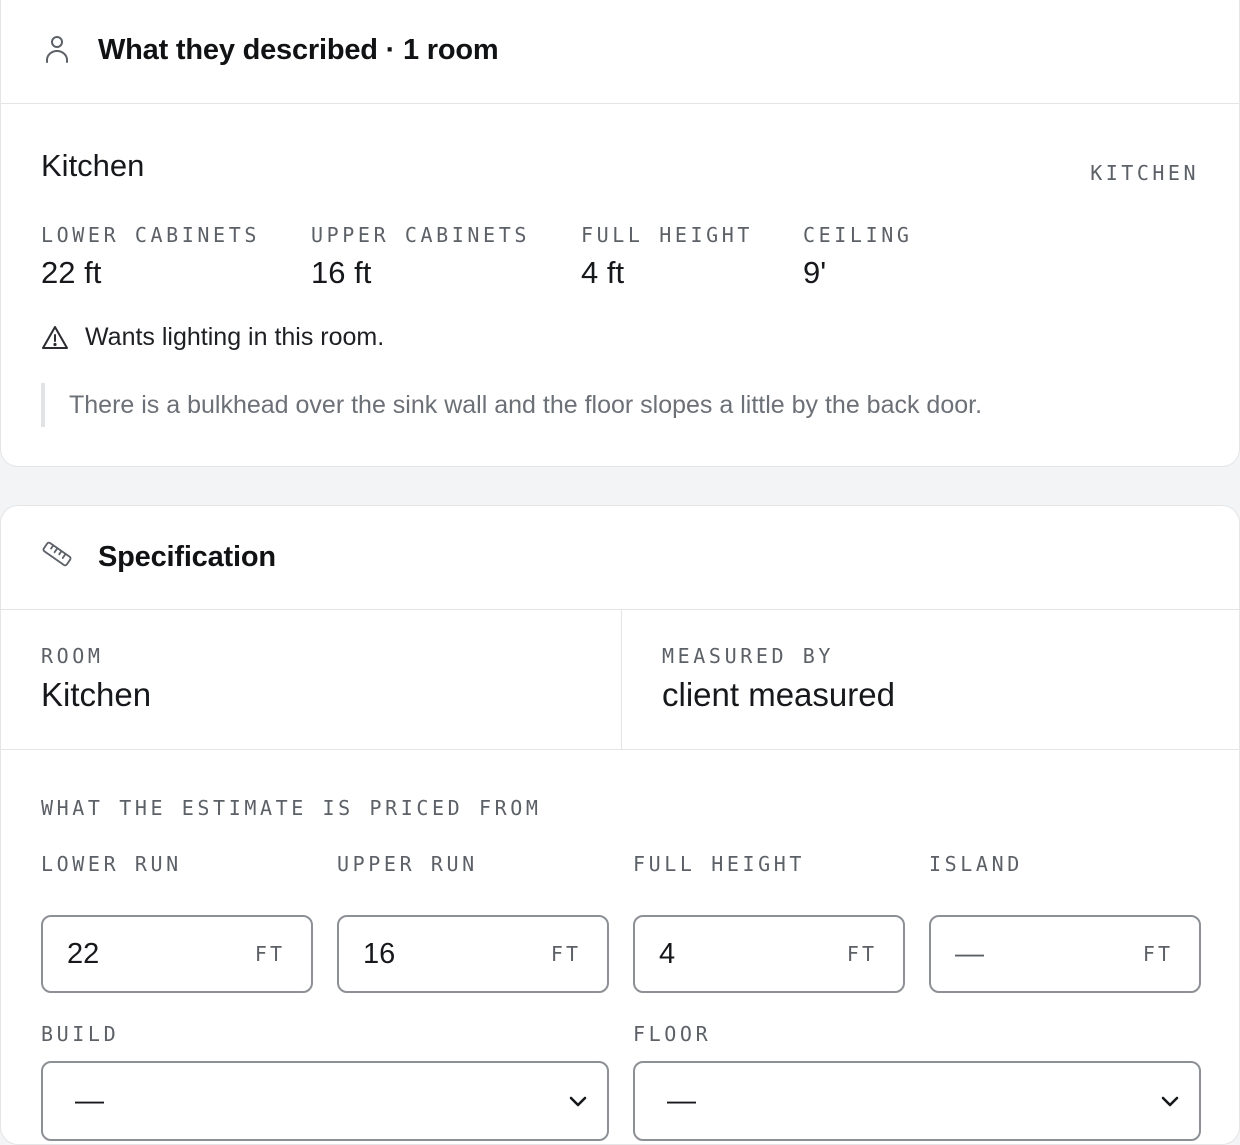 The image size is (1240, 1145). I want to click on metric-label: UPPER CABINETS, so click(420, 235).